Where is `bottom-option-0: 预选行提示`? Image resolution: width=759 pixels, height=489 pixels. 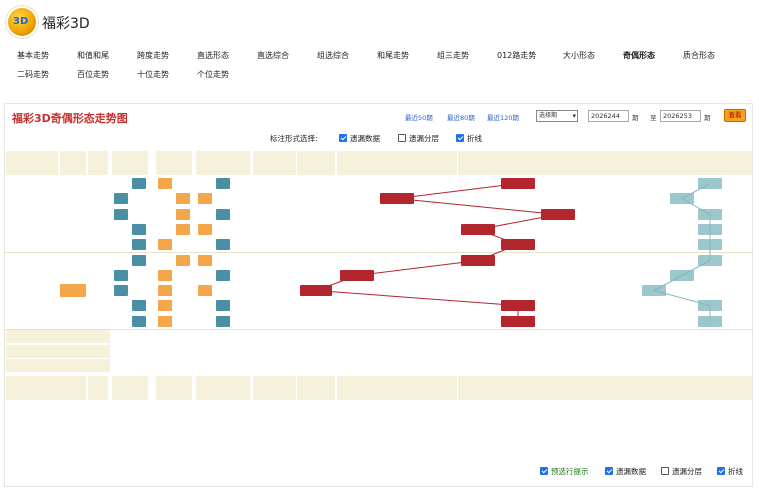 bottom-option-0: 预选行提示 is located at coordinates (564, 471).